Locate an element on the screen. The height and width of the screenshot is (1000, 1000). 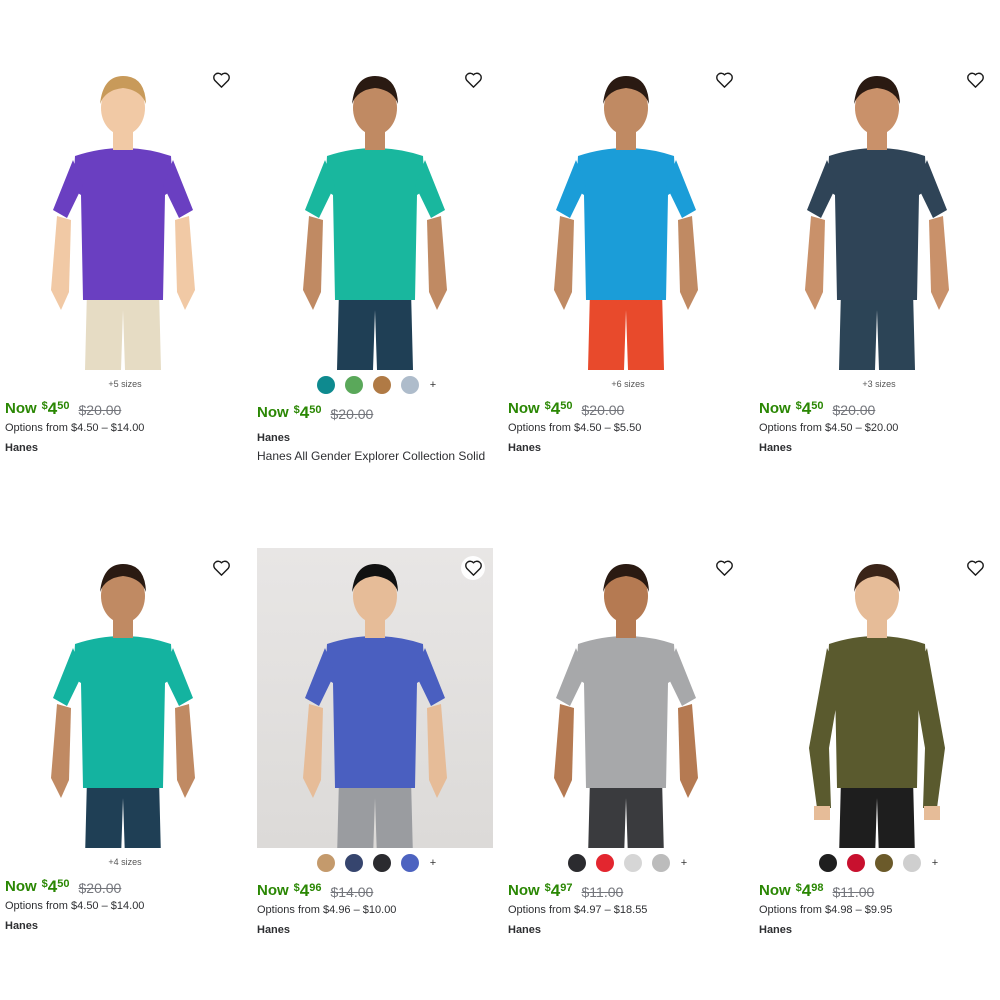
price: Now $ 4 97 $11.00 is located at coordinates (628, 892).